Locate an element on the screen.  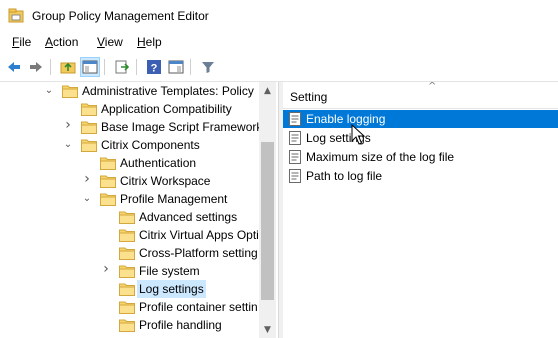
tree-item-label: Profile Management is located at coordinates (174, 199).